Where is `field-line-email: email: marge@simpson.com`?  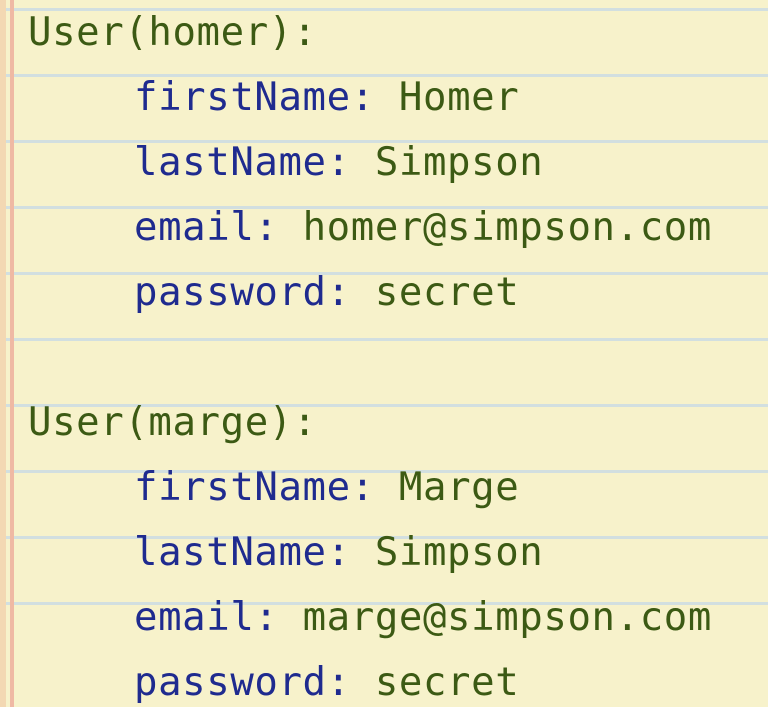
field-line-email: email: marge@simpson.com is located at coordinates (423, 618).